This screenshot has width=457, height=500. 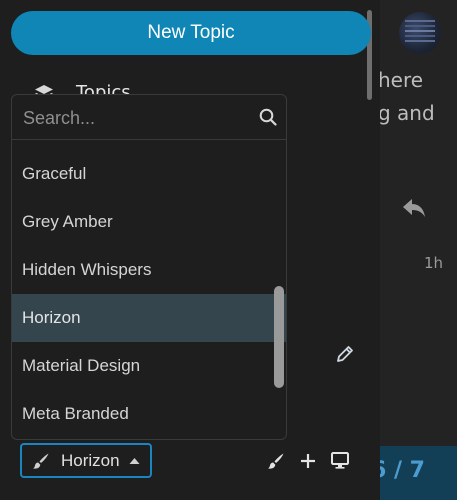 What do you see at coordinates (149, 414) in the screenshot?
I see `theme-option-meta-branded: Meta Branded` at bounding box center [149, 414].